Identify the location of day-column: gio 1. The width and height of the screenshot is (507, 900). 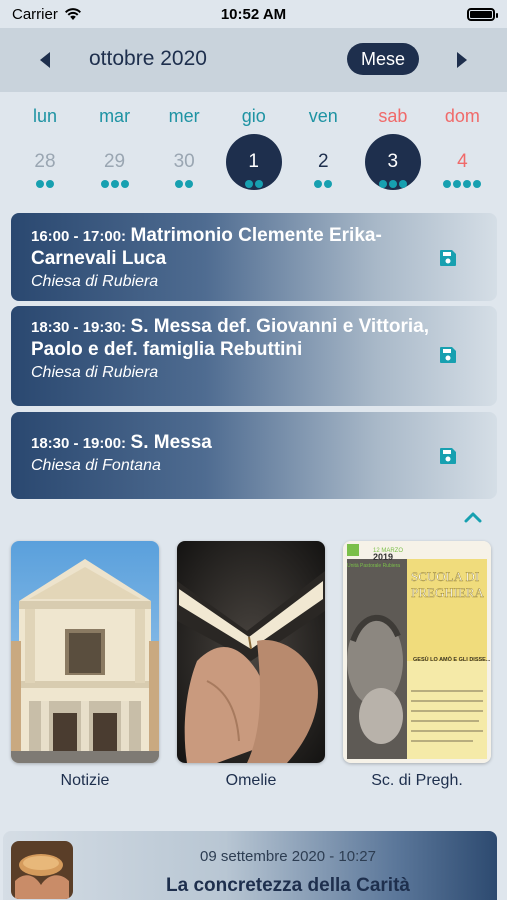
(254, 150).